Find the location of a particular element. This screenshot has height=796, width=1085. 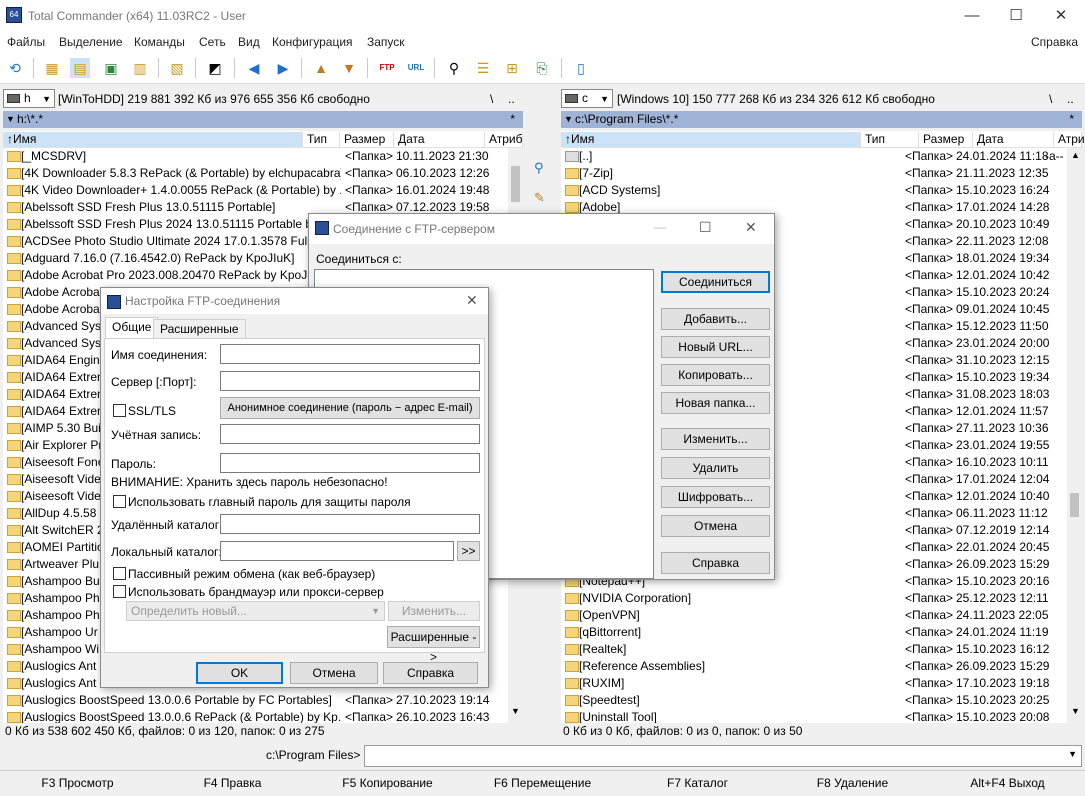

delete-button: Удалить is located at coordinates (715, 468).